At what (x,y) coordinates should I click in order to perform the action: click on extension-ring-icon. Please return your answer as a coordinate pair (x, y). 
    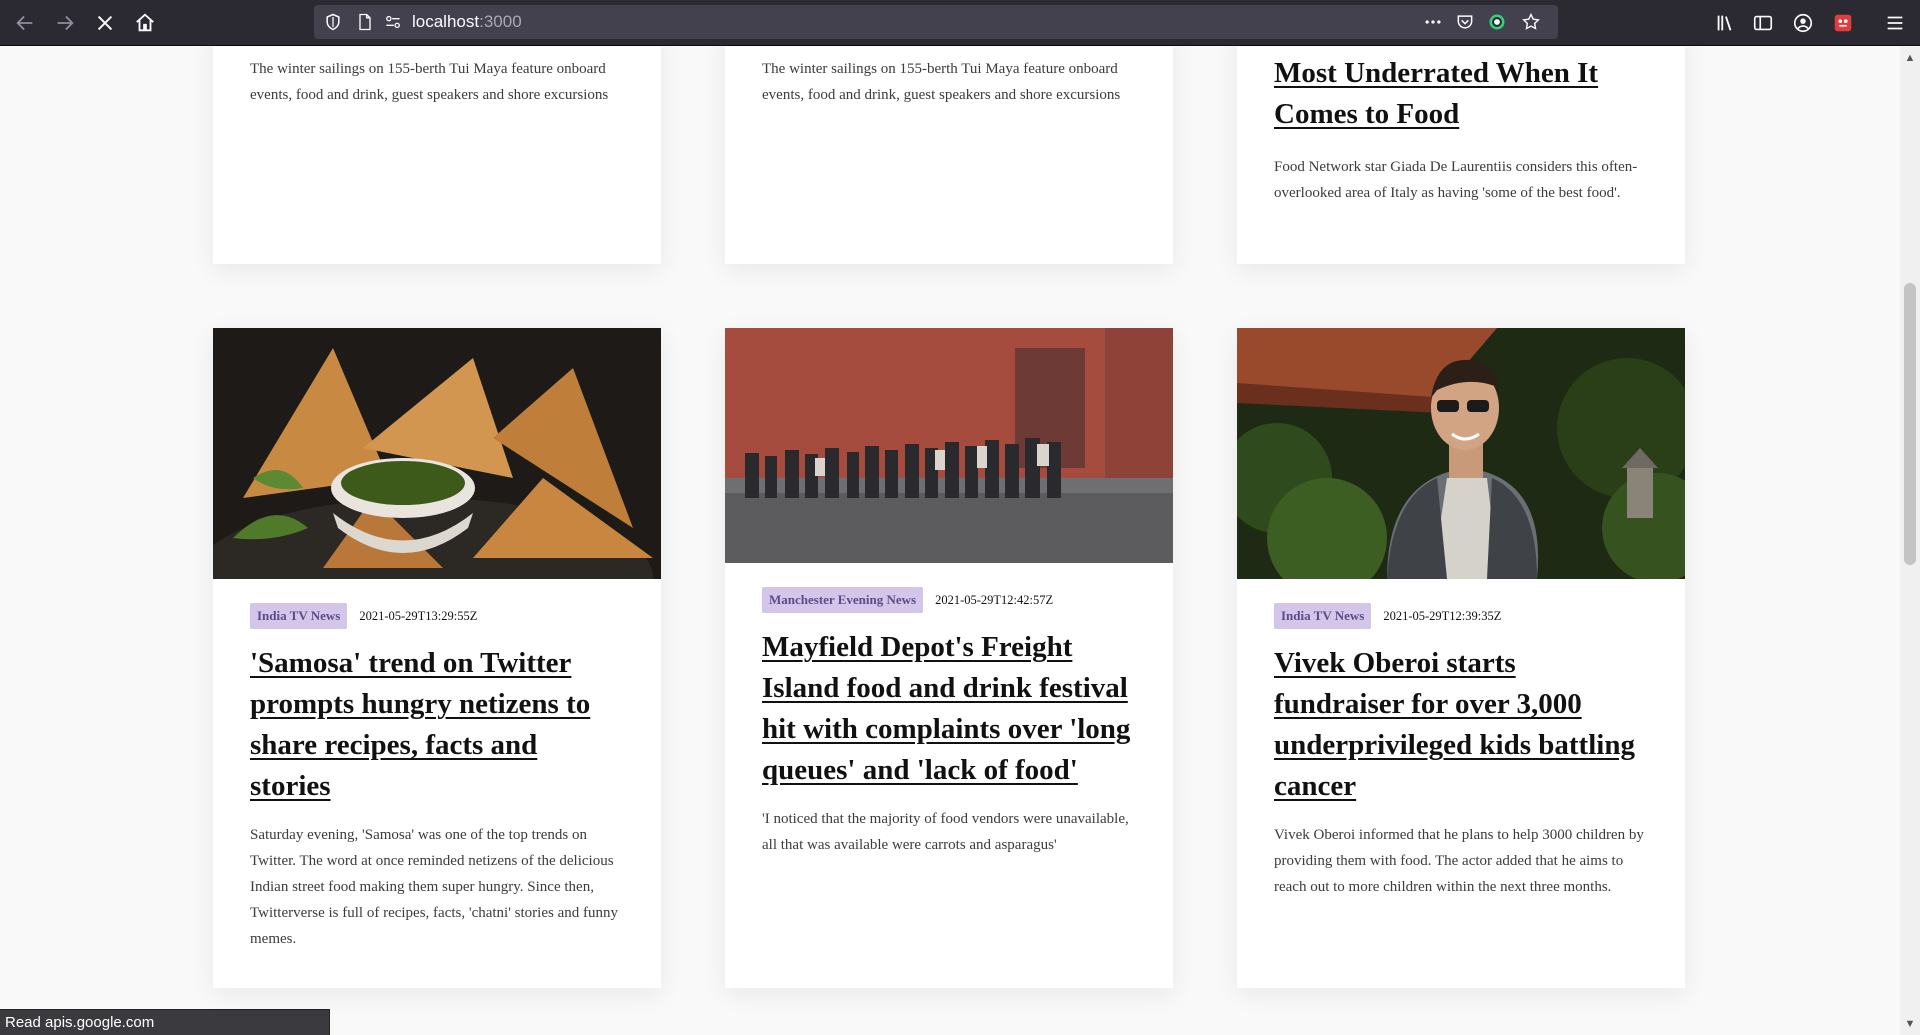
    Looking at the image, I should click on (1497, 22).